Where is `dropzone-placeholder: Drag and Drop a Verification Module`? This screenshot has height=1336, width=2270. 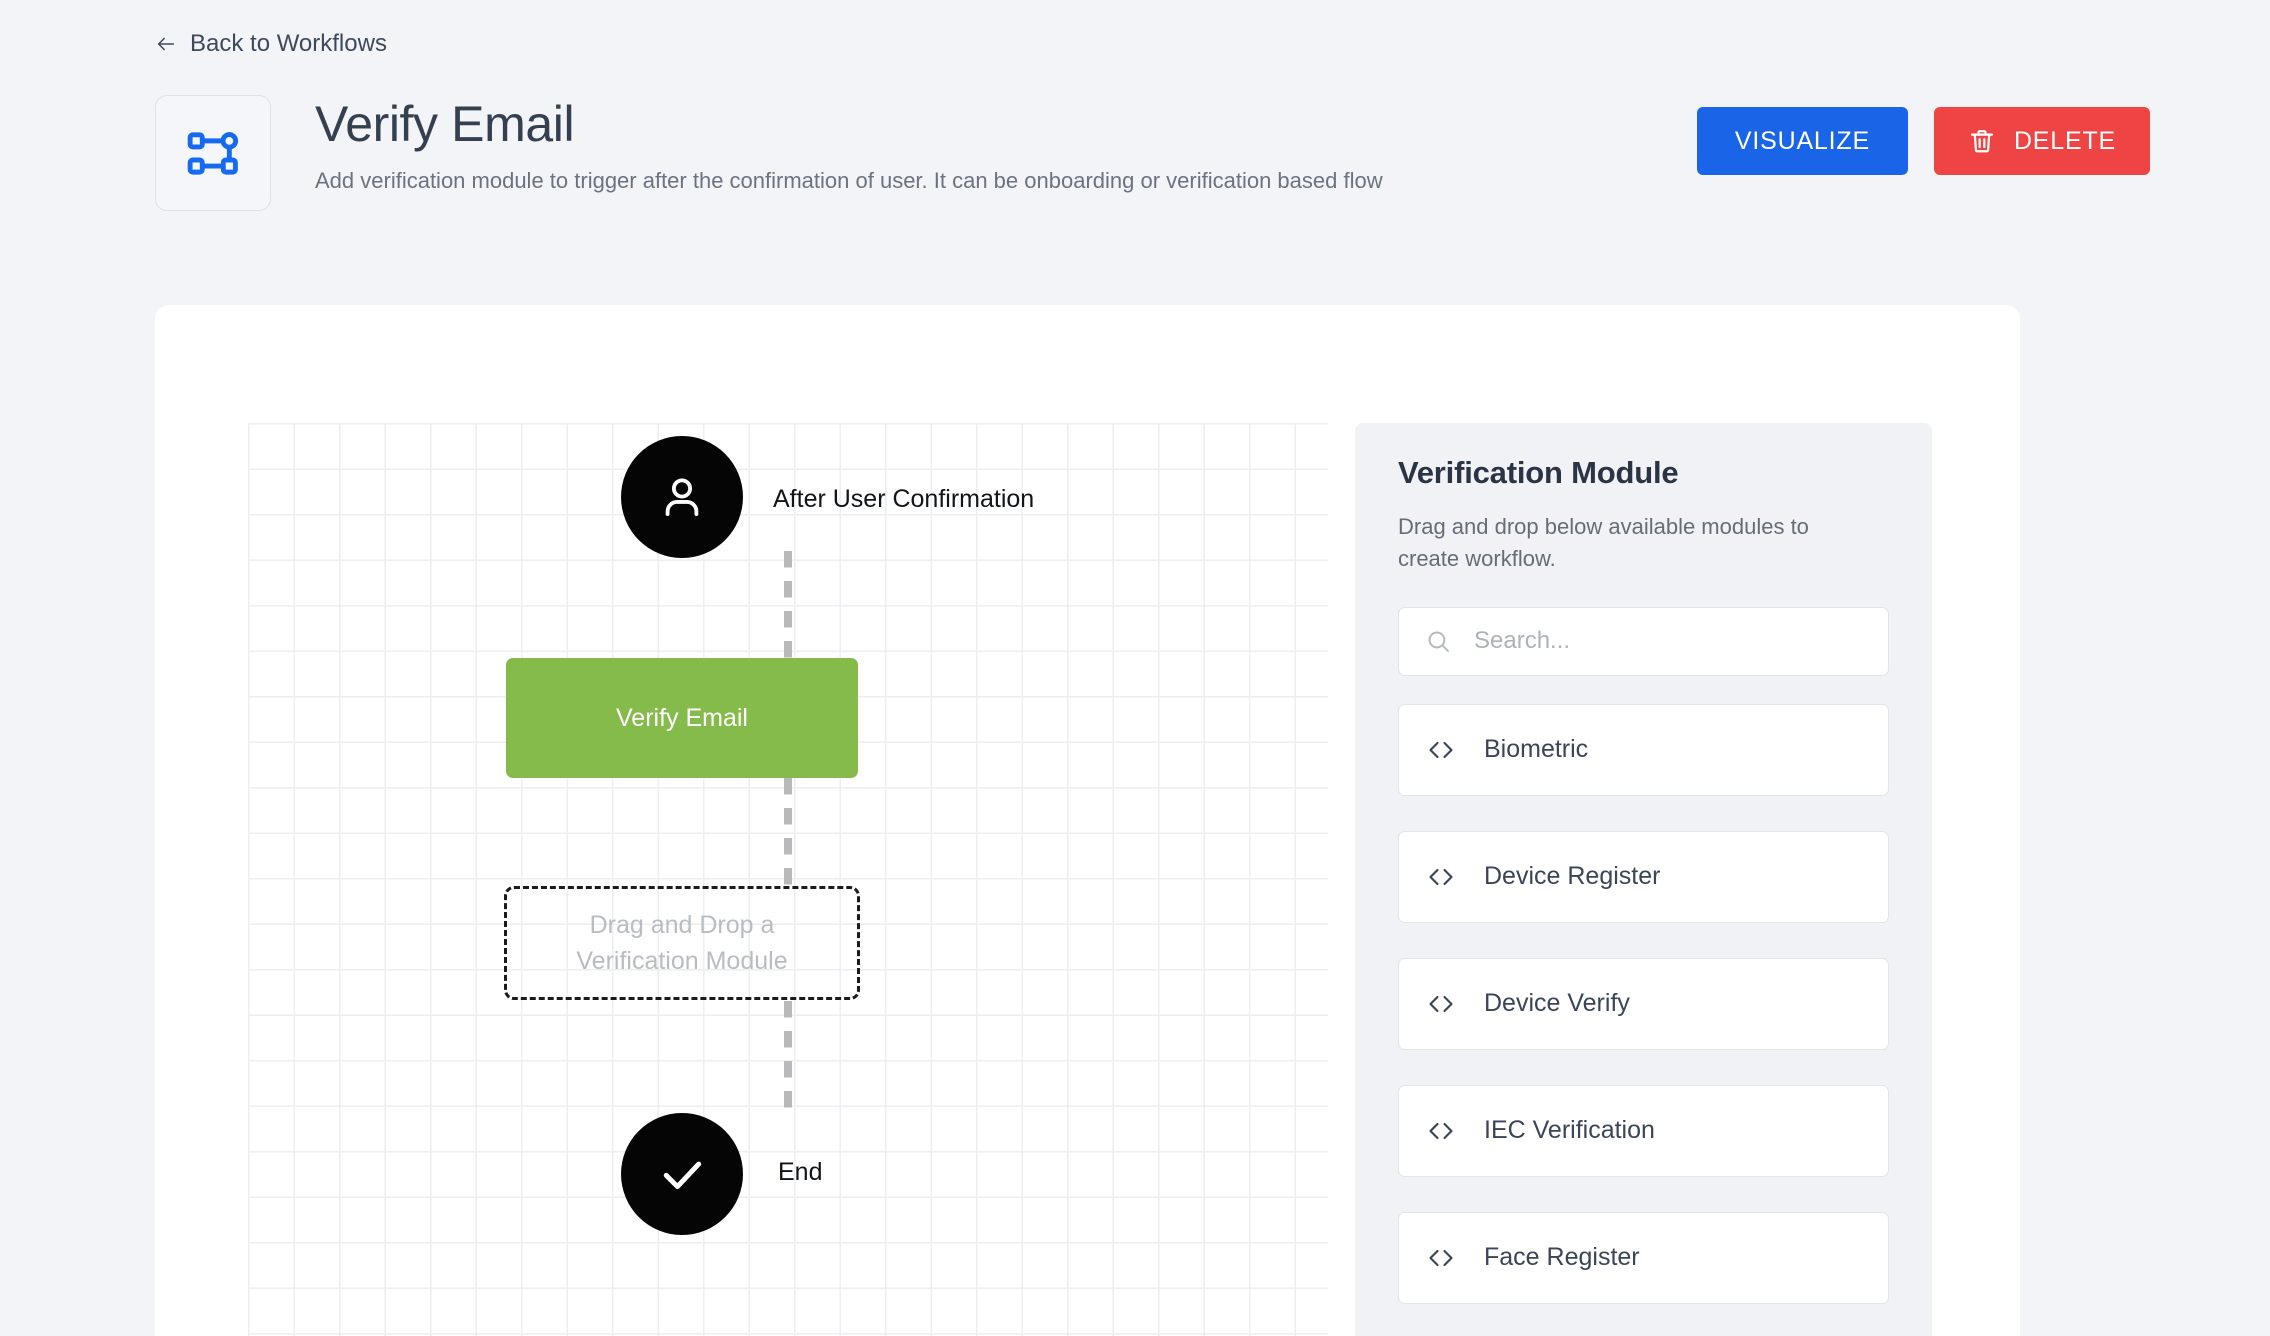
dropzone-placeholder: Drag and Drop a Verification Module is located at coordinates (682, 942).